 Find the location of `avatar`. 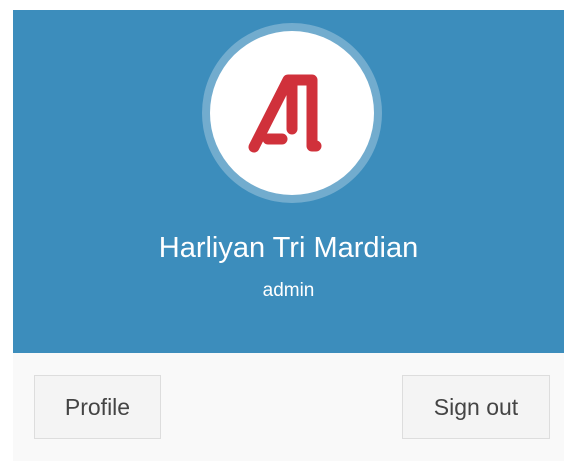

avatar is located at coordinates (292, 113).